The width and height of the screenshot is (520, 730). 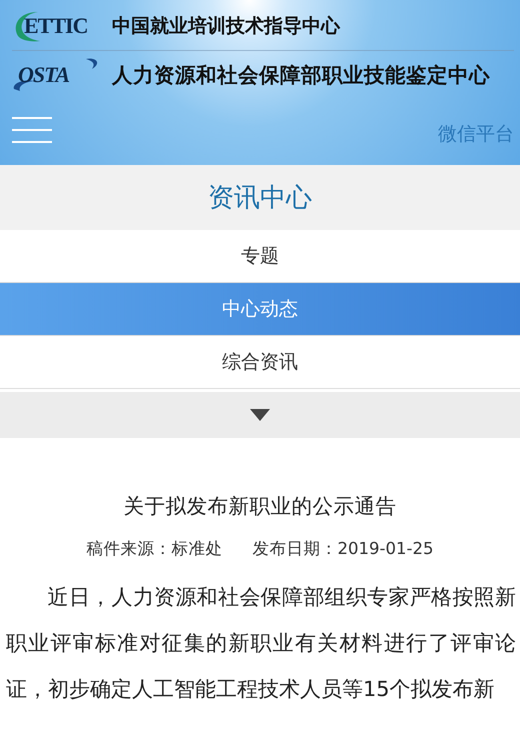 I want to click on logo-mark: OSTA, so click(x=58, y=75).